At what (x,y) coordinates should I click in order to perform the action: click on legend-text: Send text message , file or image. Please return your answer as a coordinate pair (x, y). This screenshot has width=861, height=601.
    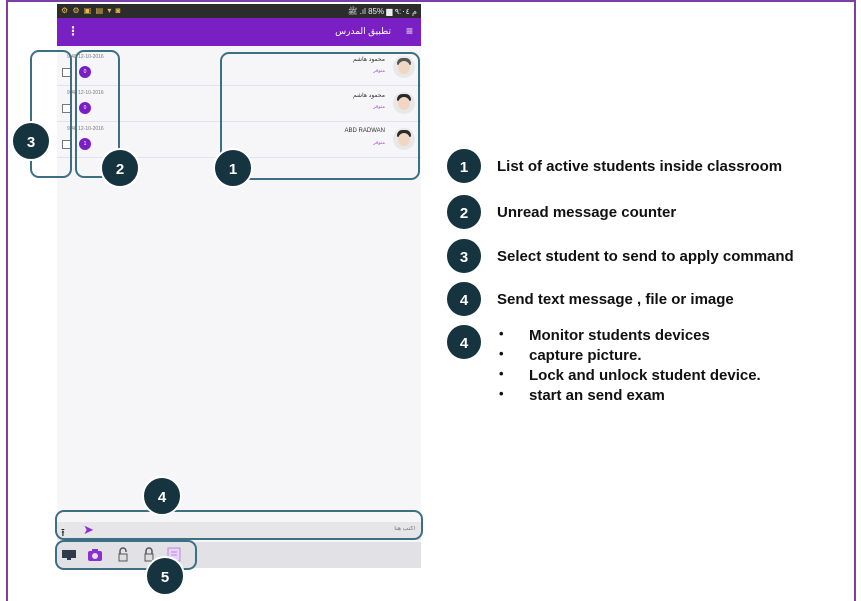
    Looking at the image, I should click on (615, 299).